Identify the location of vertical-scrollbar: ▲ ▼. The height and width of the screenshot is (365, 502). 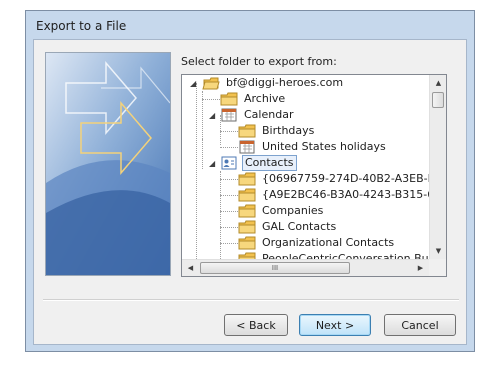
(437, 167).